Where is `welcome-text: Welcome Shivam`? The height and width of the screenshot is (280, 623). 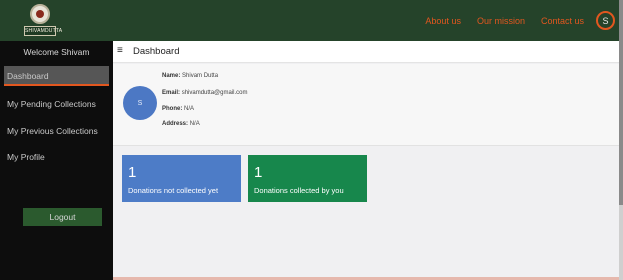 welcome-text: Welcome Shivam is located at coordinates (56, 52).